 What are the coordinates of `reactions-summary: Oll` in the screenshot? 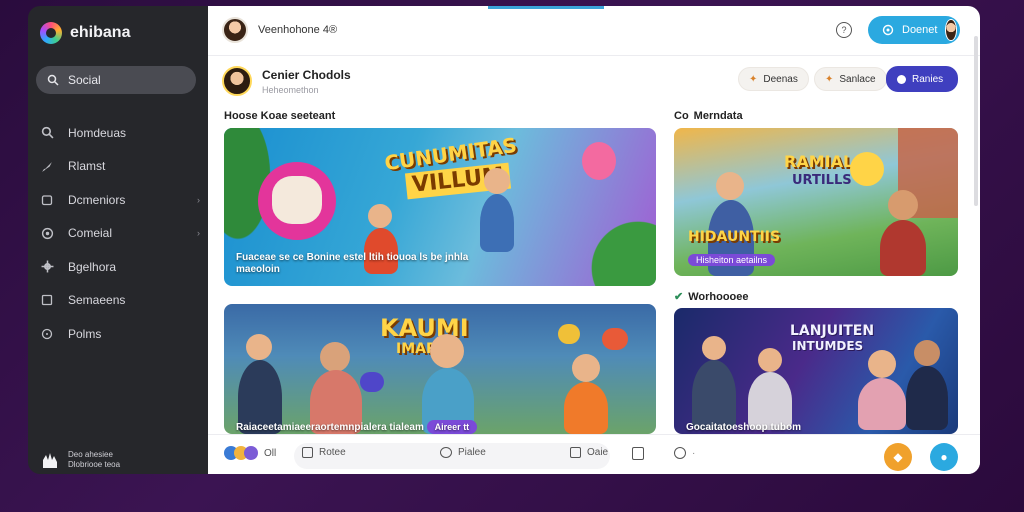 It's located at (250, 453).